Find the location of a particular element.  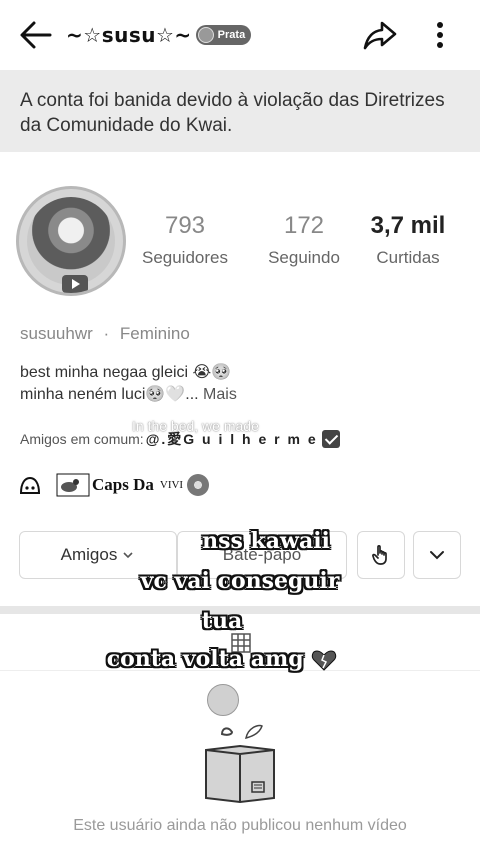

likes-count: 3,7 mil is located at coordinates (408, 225).